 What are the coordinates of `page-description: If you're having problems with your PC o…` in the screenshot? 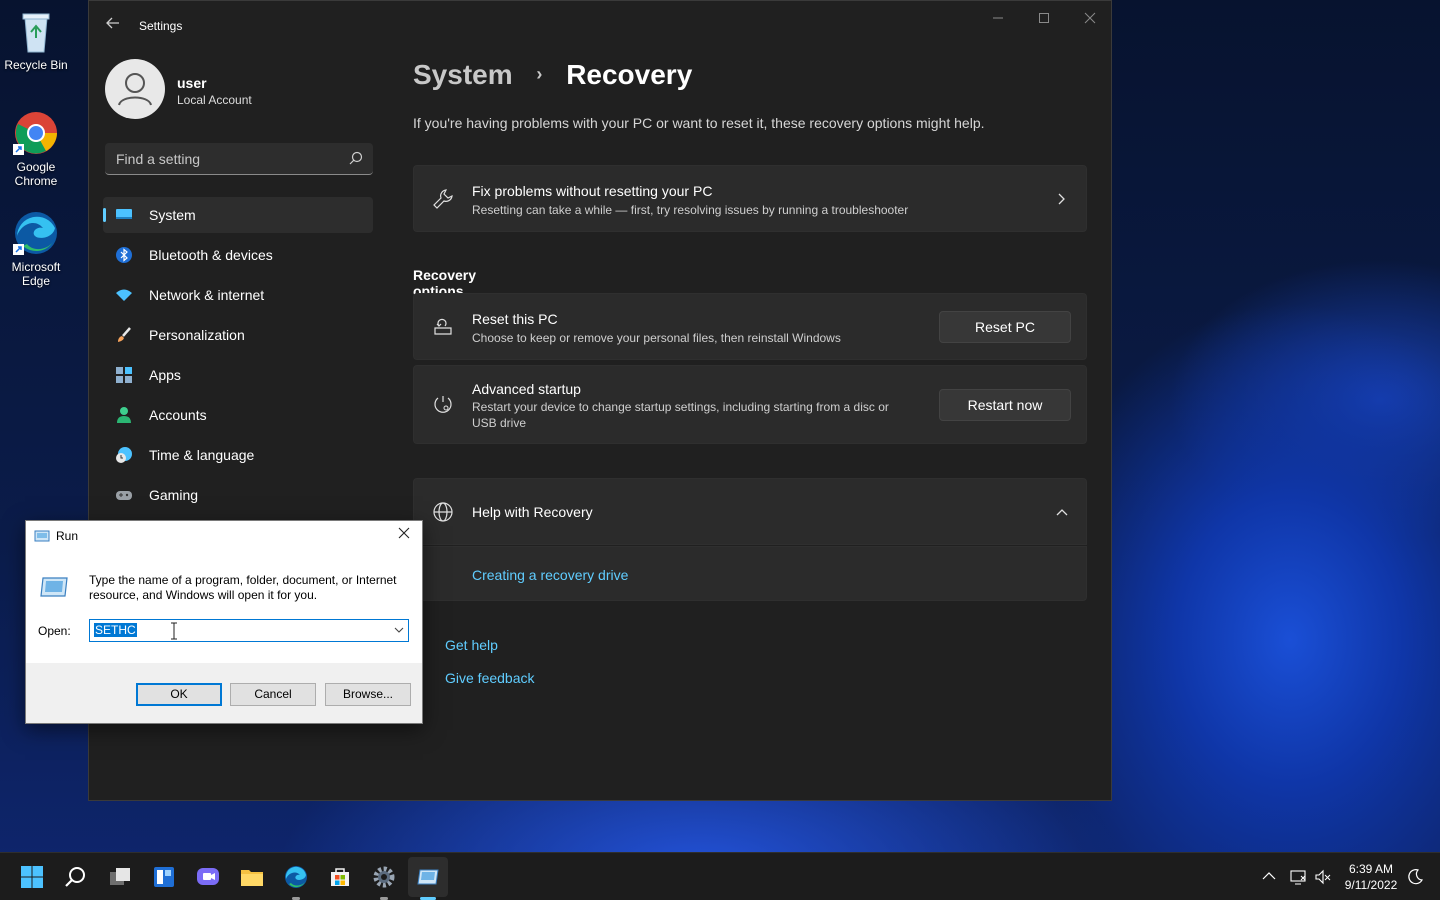 It's located at (699, 123).